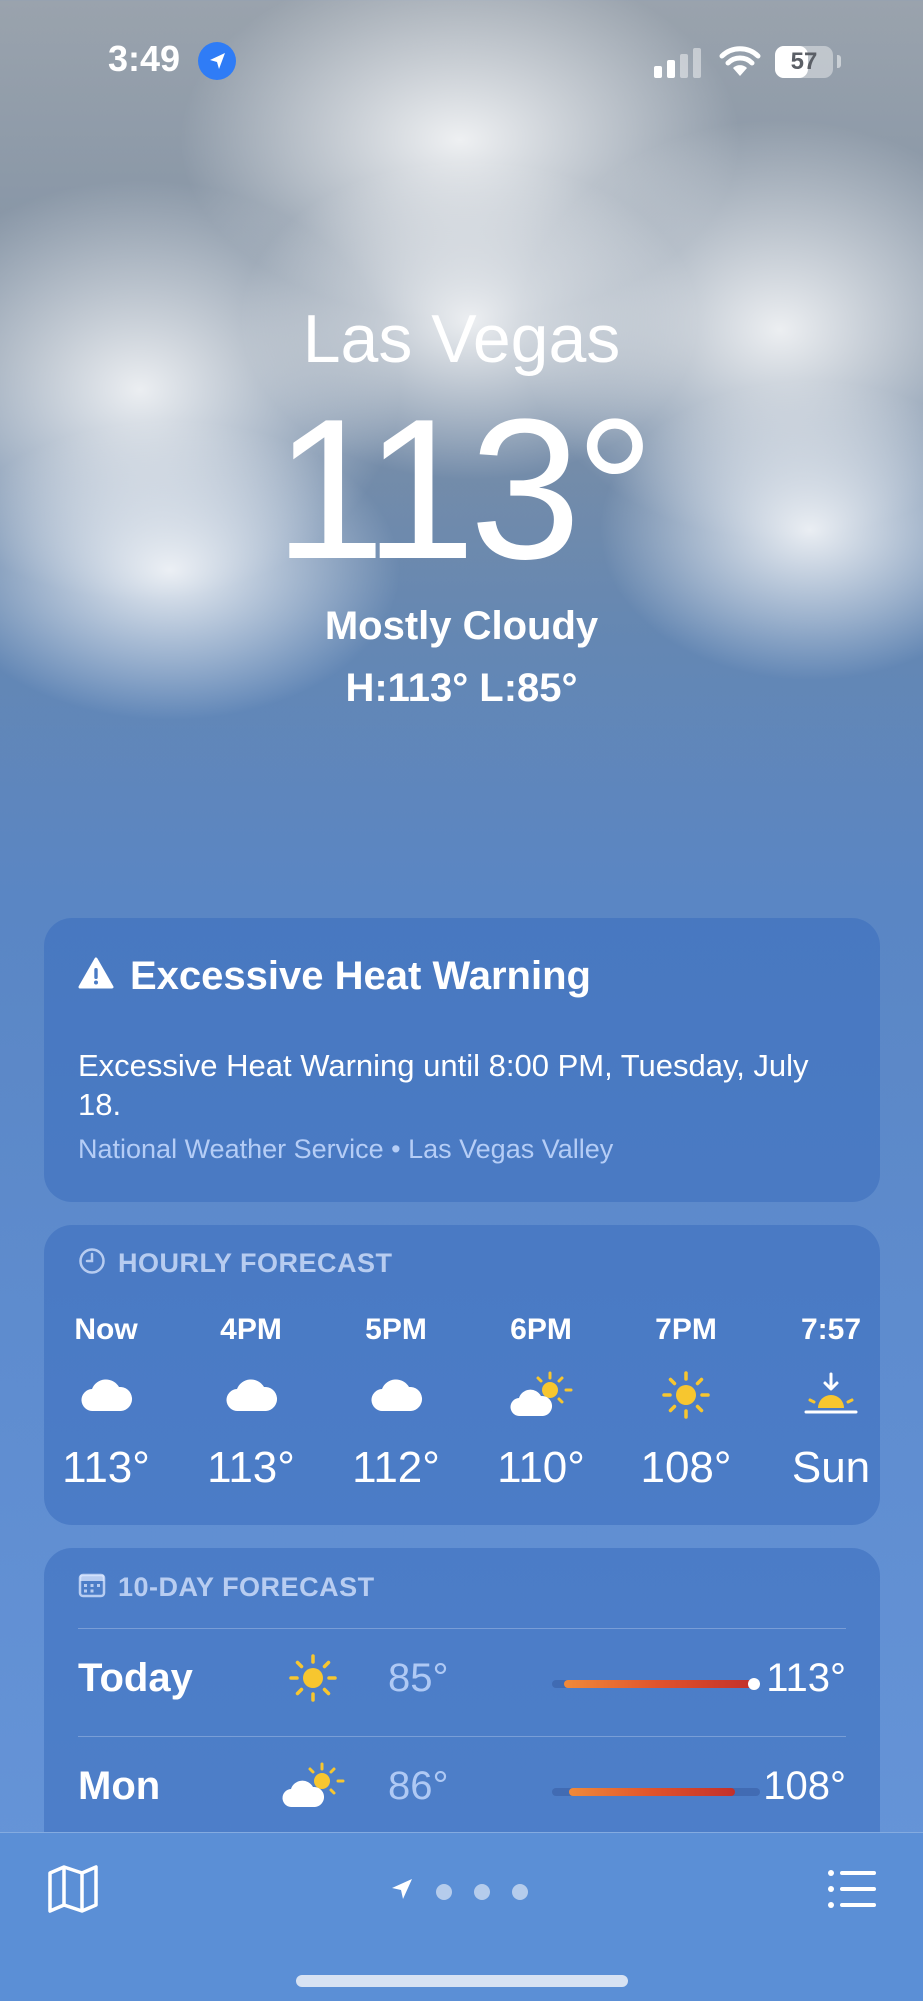 Image resolution: width=923 pixels, height=2001 pixels. I want to click on day-high: 108°, so click(804, 1786).